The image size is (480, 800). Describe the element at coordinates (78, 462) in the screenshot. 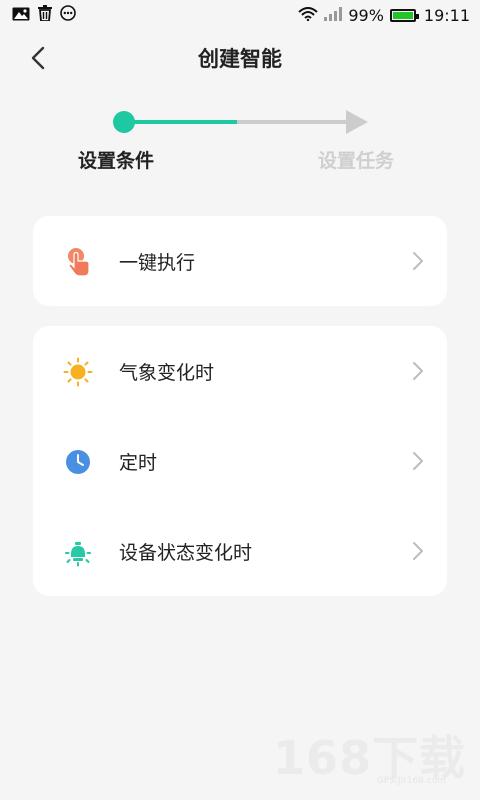

I see `clock-icon` at that location.